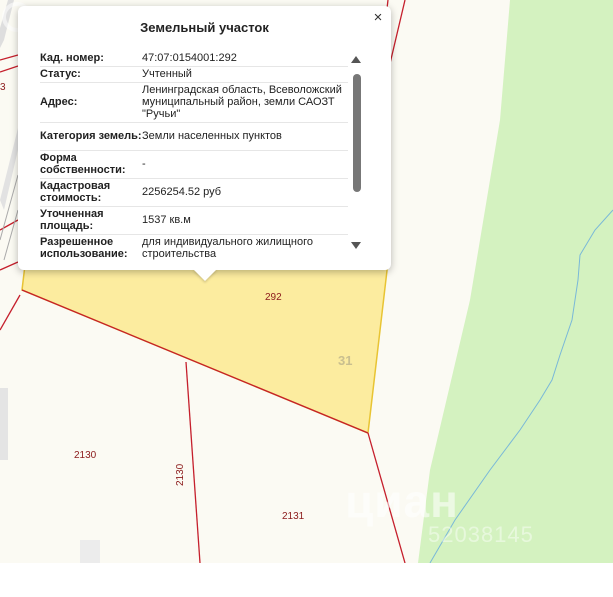 This screenshot has width=613, height=597. I want to click on plot-label-3: 3, so click(3, 87).